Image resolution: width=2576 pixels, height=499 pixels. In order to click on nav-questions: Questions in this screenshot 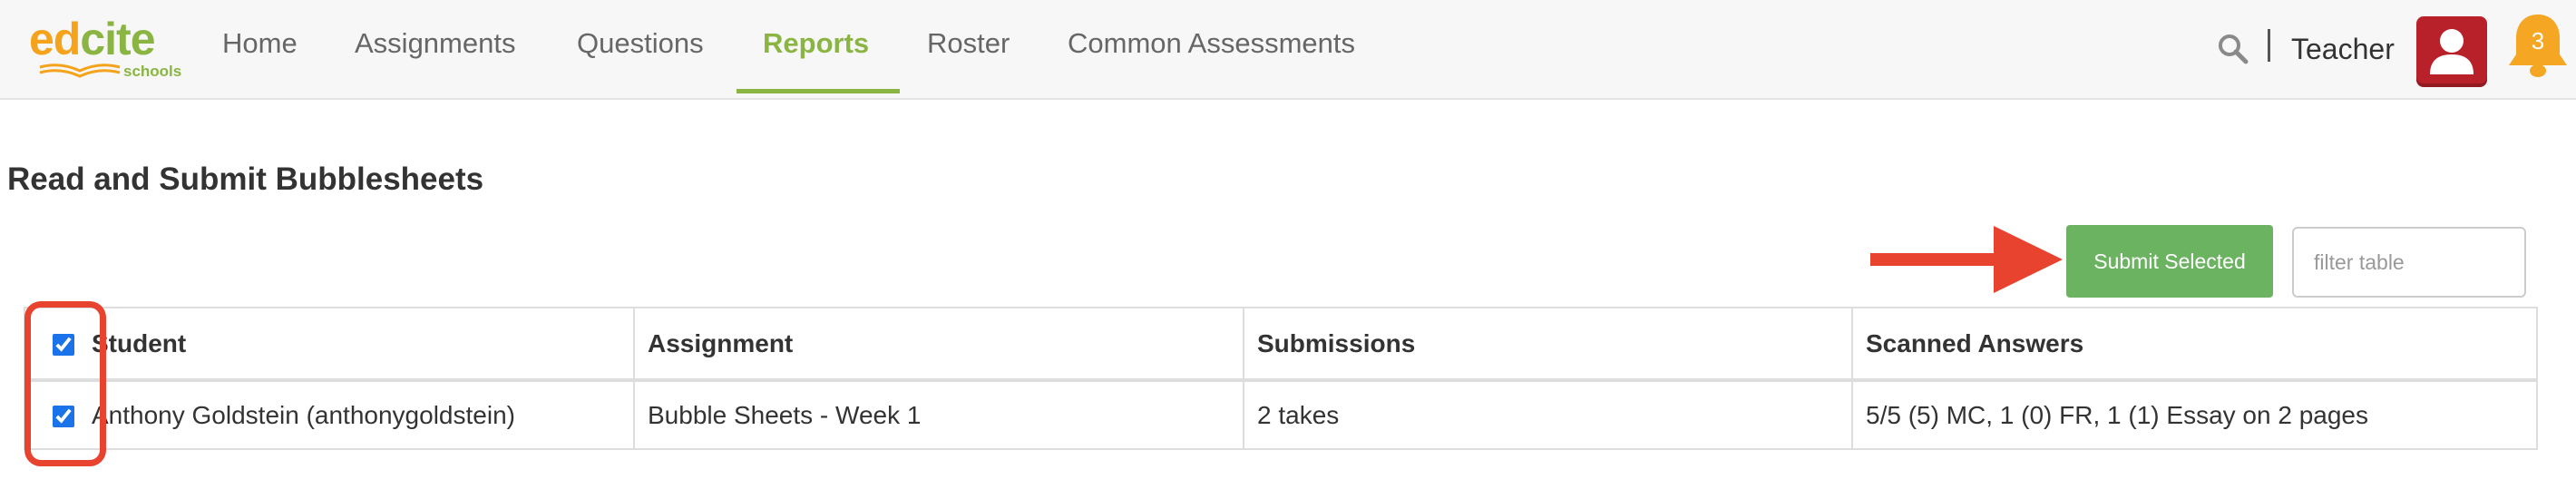, I will do `click(640, 43)`.